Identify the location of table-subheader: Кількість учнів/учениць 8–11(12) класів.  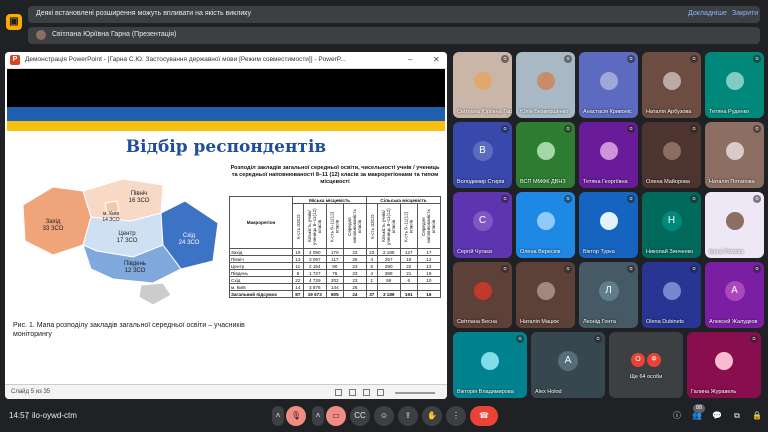
(315, 226).